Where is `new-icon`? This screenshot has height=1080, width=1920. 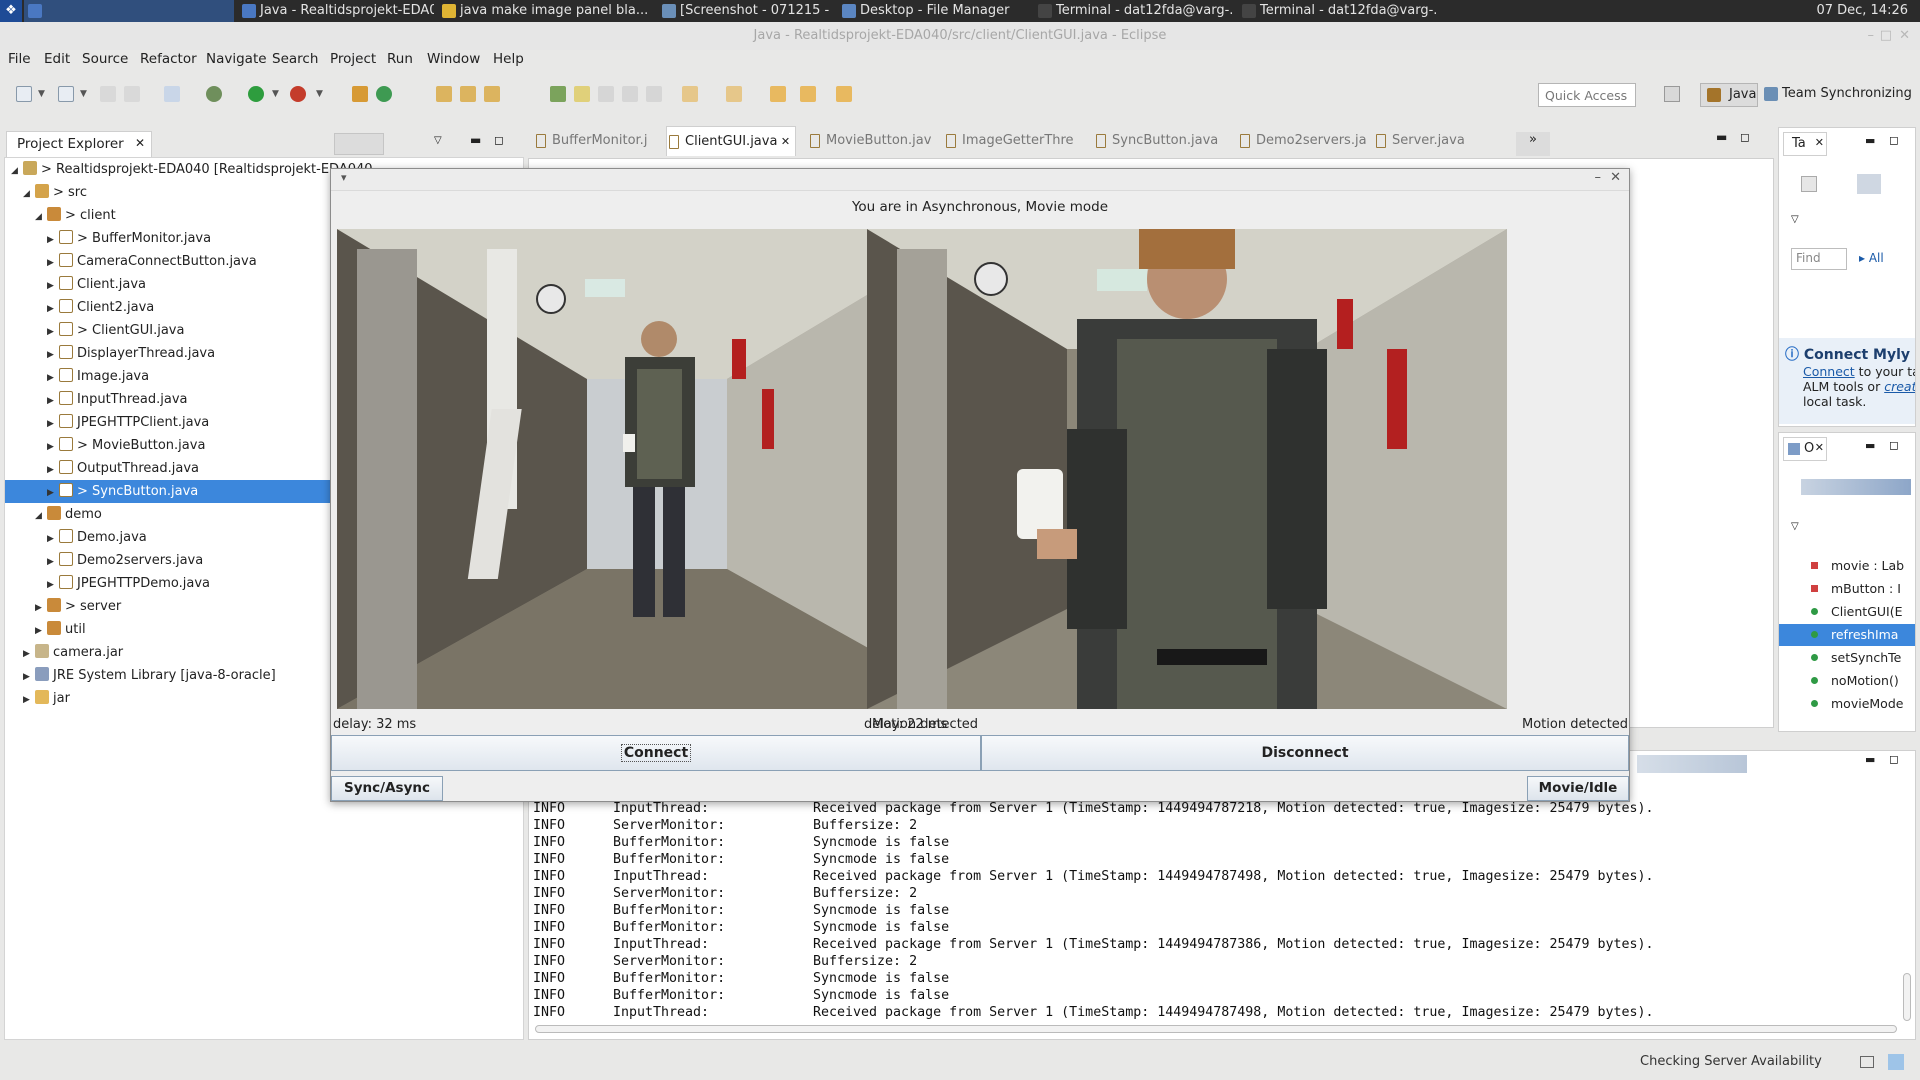
new-icon is located at coordinates (24, 94).